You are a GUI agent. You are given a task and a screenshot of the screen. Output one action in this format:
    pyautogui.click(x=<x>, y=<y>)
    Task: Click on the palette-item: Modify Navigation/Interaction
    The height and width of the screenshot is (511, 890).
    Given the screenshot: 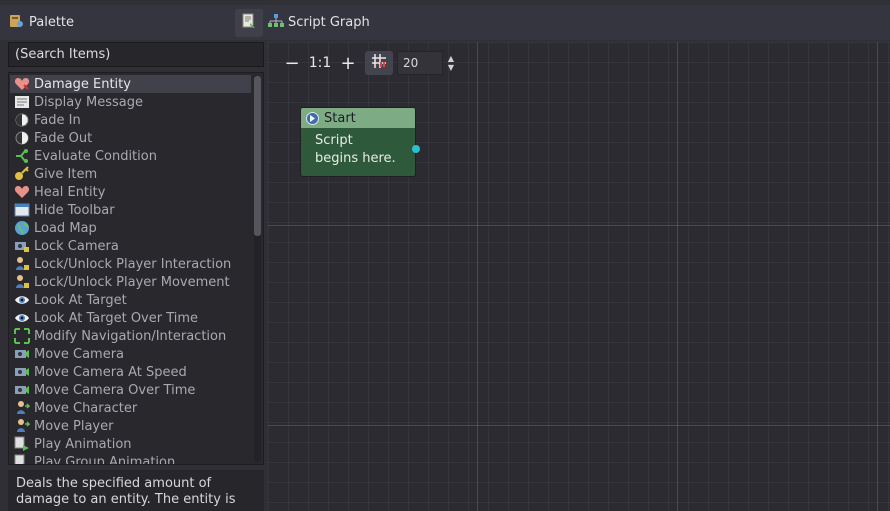 What is the action you would take?
    pyautogui.click(x=130, y=336)
    